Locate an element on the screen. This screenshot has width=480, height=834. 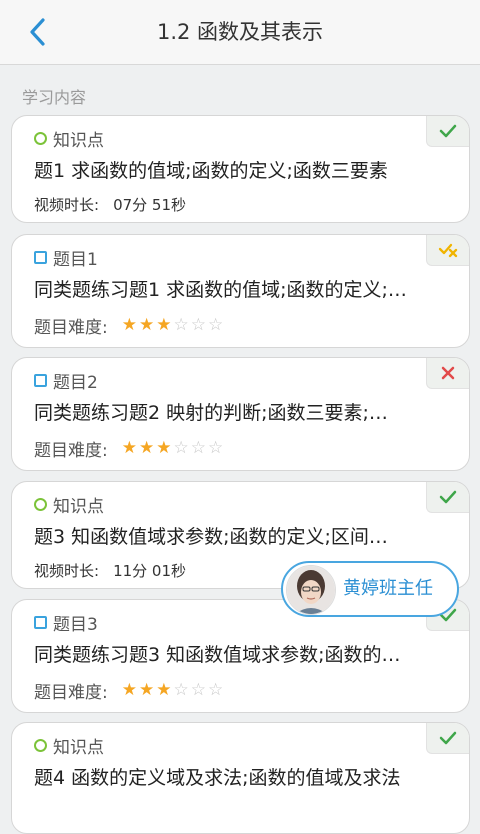
video-duration: 07分 51秒 is located at coordinates (150, 205).